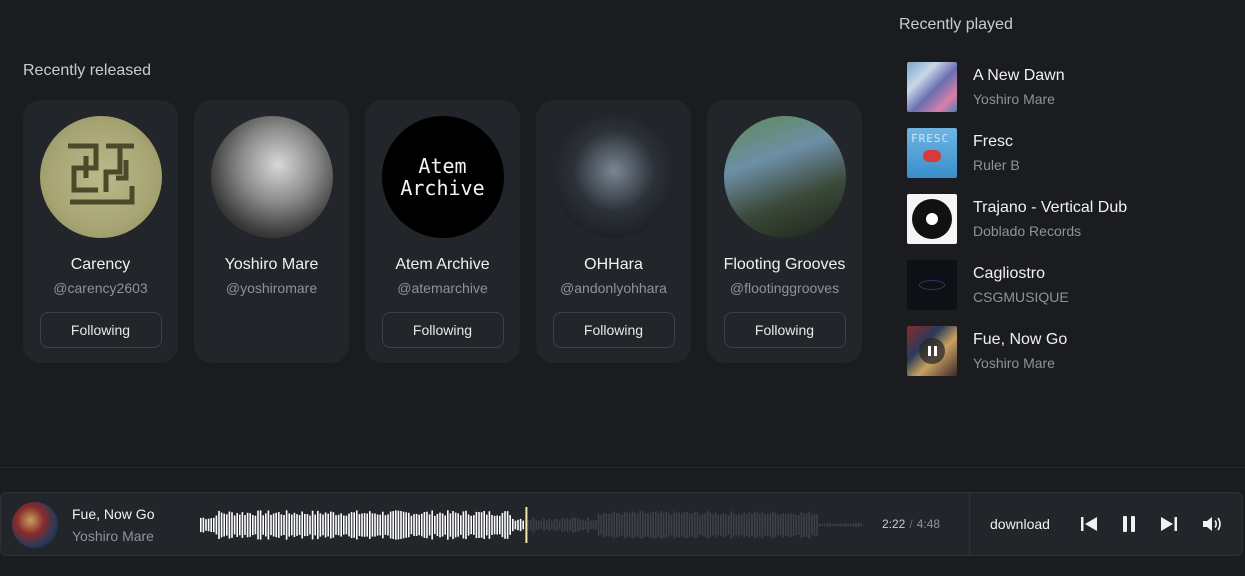  What do you see at coordinates (272, 265) in the screenshot?
I see `artist-name: Yoshiro Mare` at bounding box center [272, 265].